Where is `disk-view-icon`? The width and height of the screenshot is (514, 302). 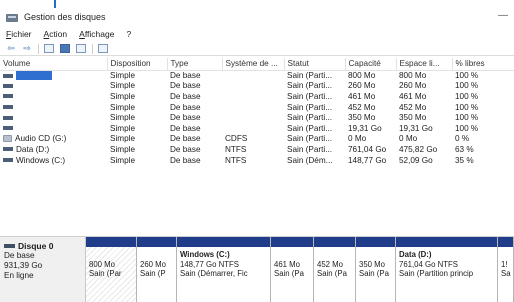
disk-view-icon is located at coordinates (103, 48).